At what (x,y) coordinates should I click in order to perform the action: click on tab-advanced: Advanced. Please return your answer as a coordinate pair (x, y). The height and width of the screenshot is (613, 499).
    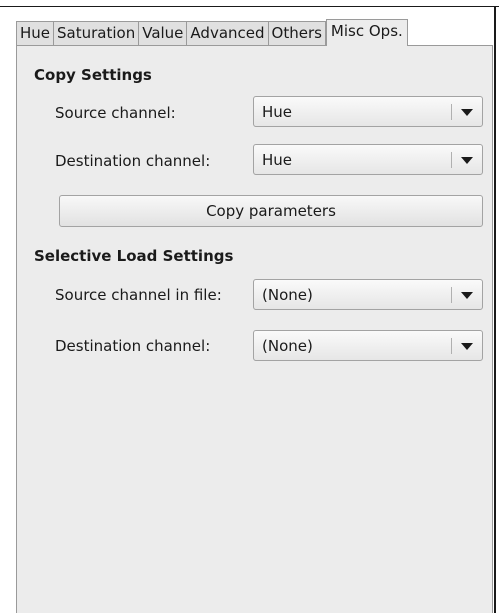
    Looking at the image, I should click on (227, 33).